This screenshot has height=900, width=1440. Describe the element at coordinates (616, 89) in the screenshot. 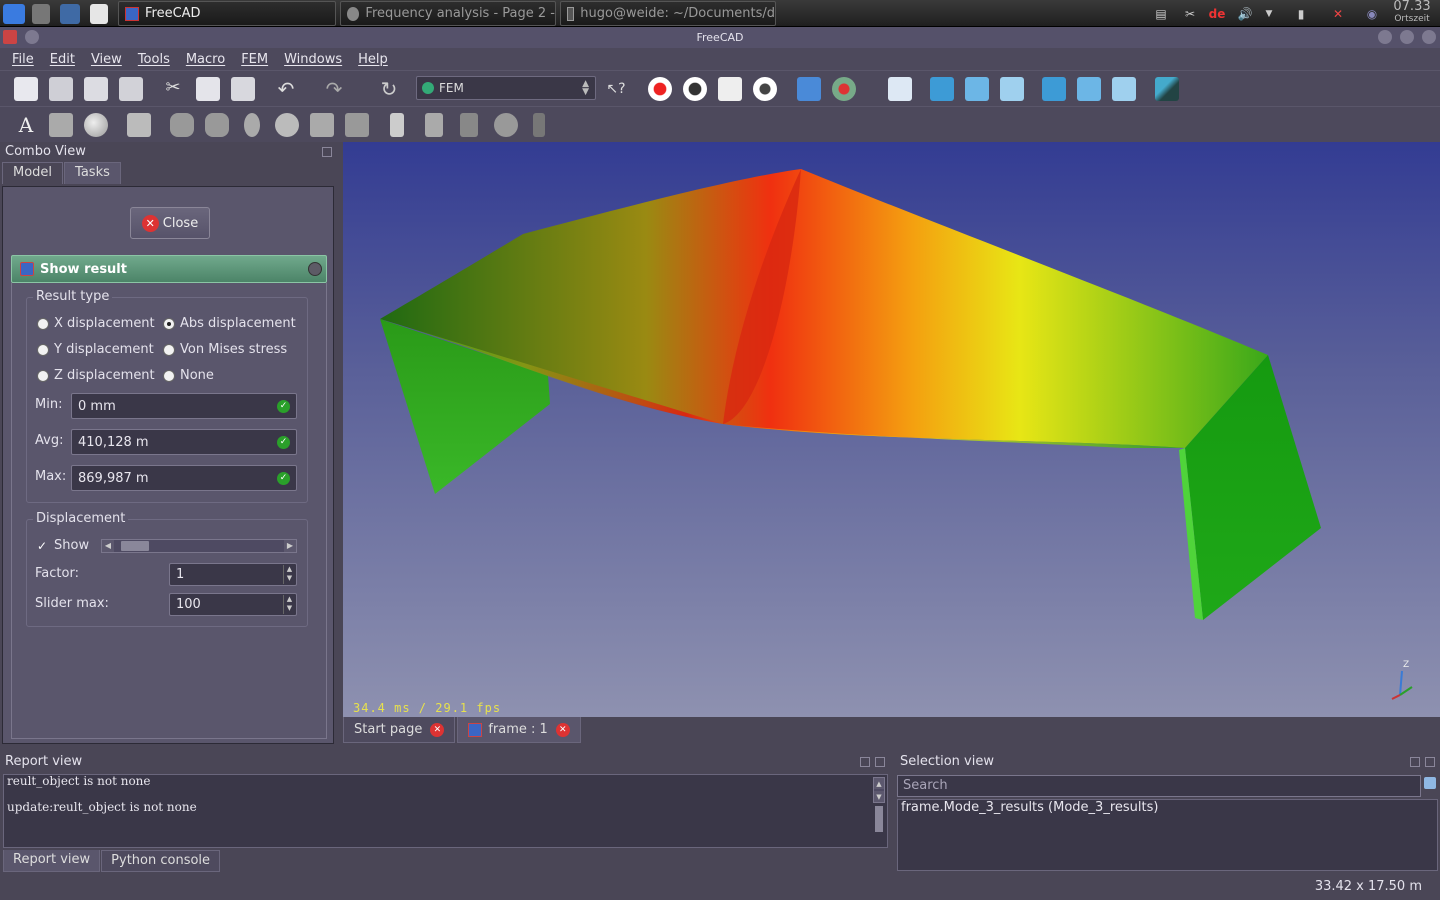

I see `whats-this-icon: ↖?` at that location.